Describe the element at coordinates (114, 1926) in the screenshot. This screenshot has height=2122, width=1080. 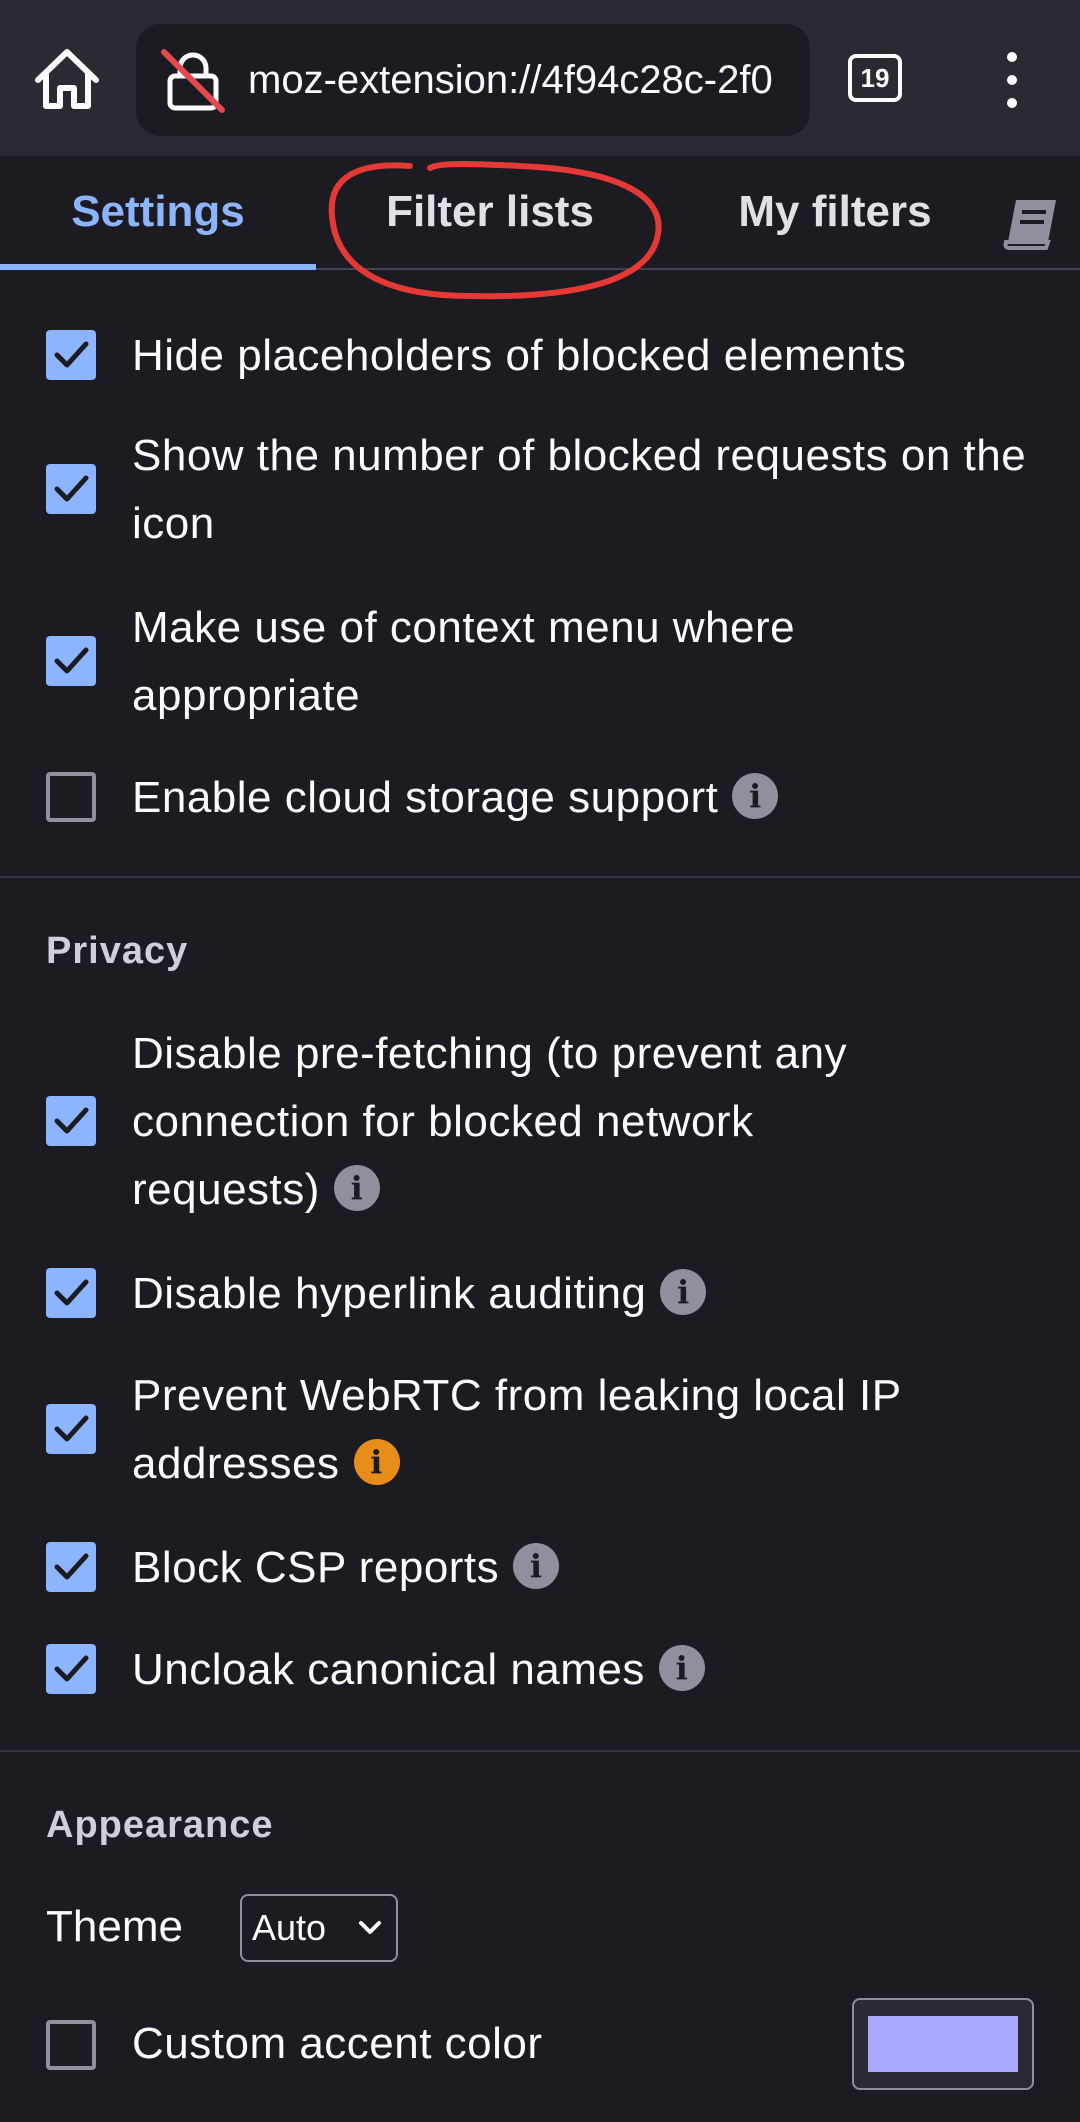
I see `theme-label: Theme` at that location.